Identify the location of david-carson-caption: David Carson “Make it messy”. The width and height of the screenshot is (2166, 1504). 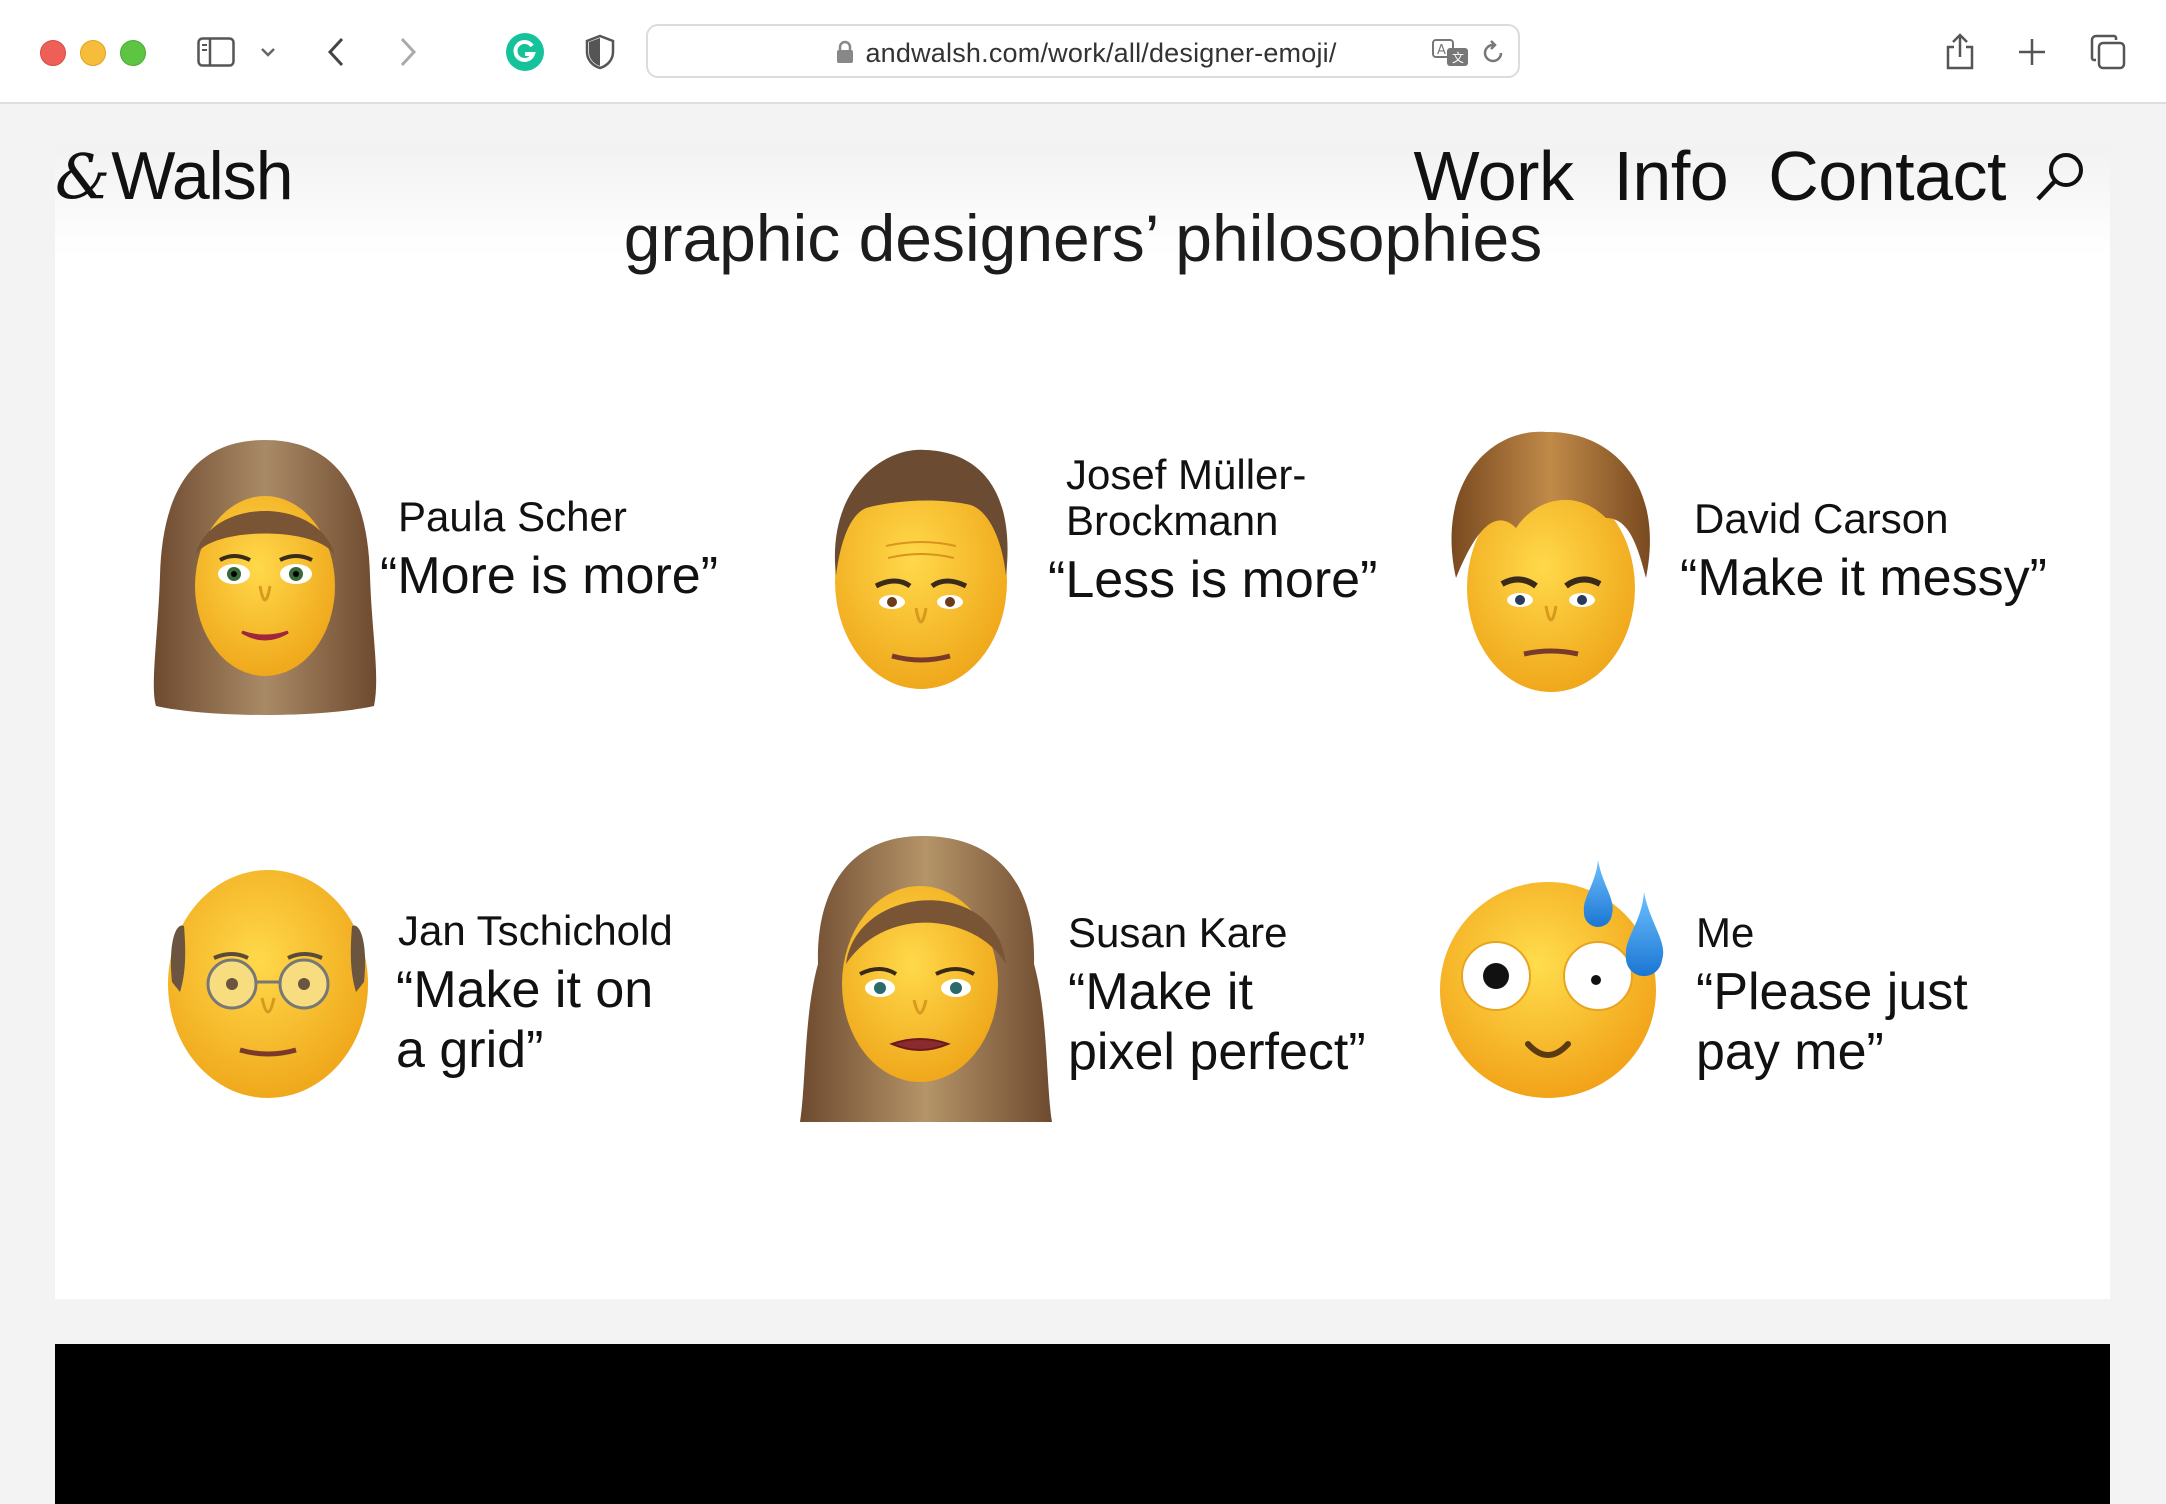
(1863, 552).